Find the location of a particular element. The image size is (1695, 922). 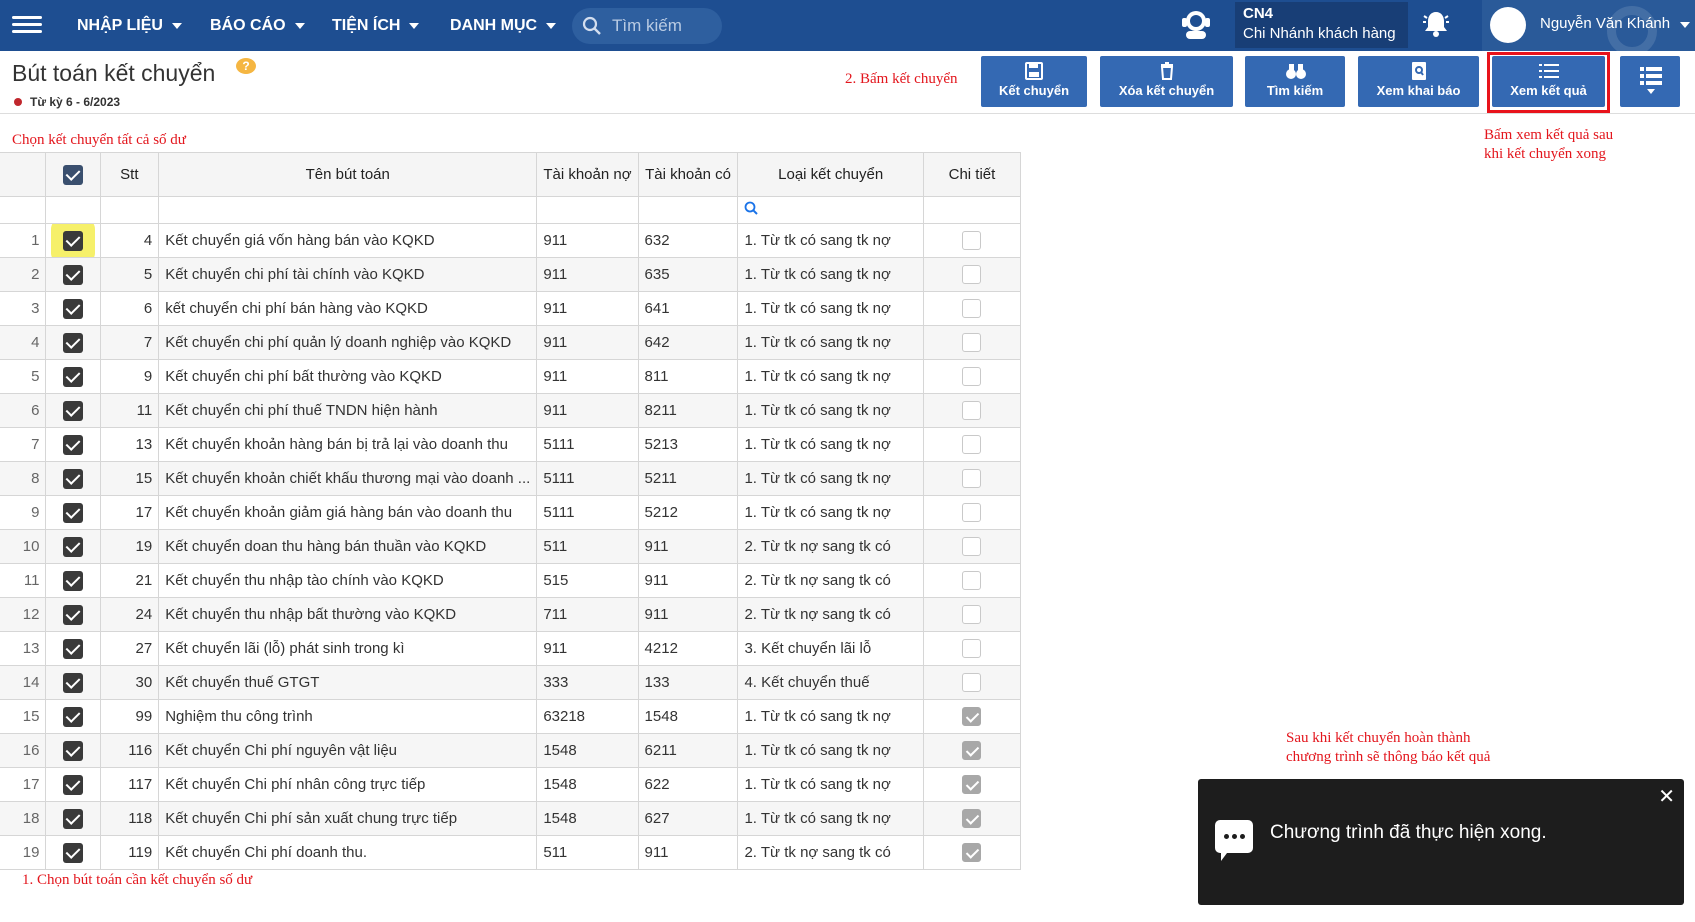

more-options-button is located at coordinates (1650, 81).